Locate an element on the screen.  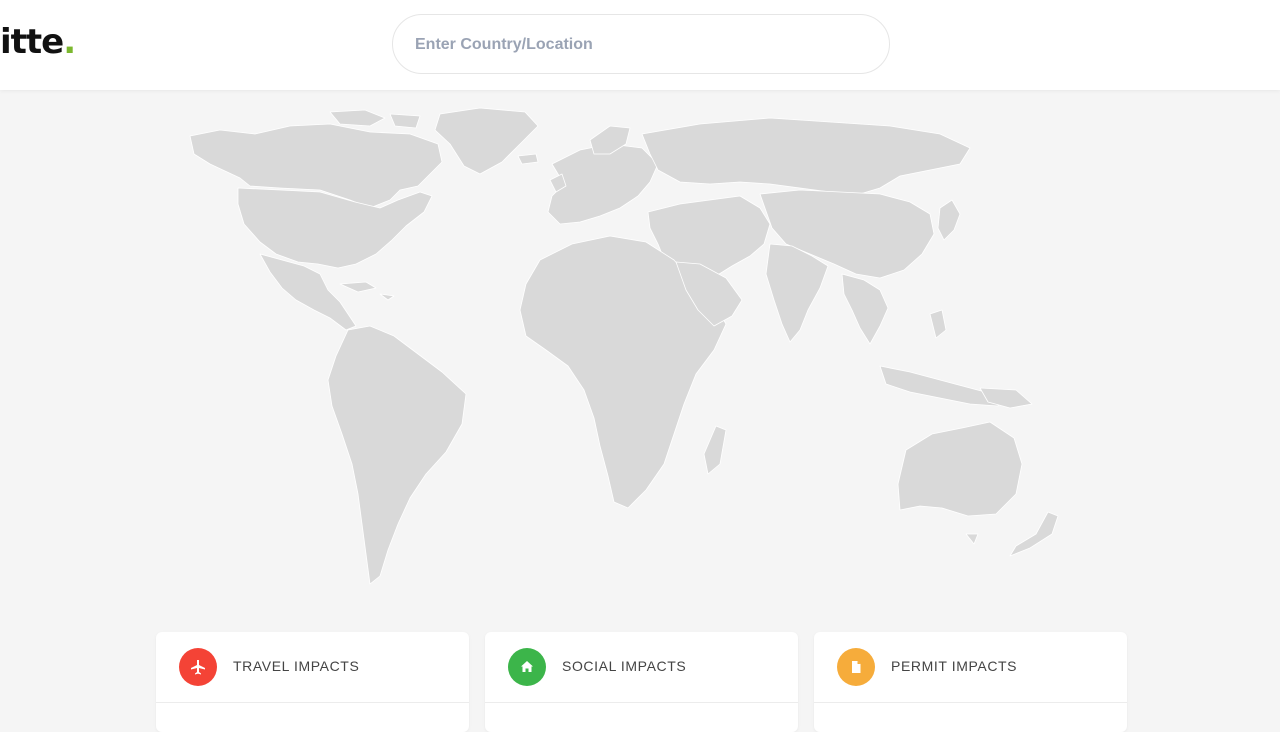
map-region-philippines is located at coordinates (938, 324).